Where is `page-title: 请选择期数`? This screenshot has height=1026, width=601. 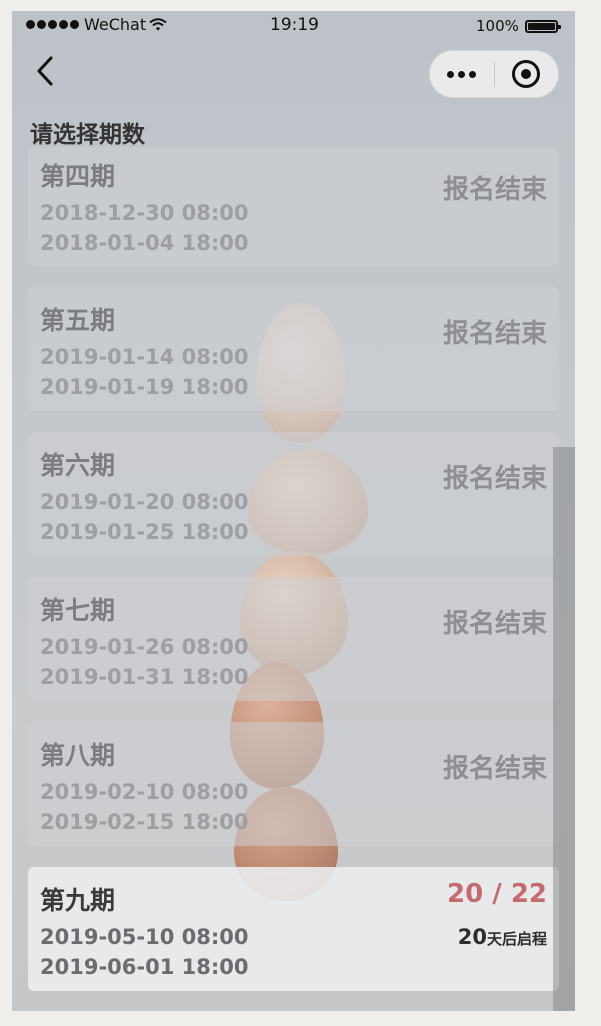 page-title: 请选择期数 is located at coordinates (87, 135).